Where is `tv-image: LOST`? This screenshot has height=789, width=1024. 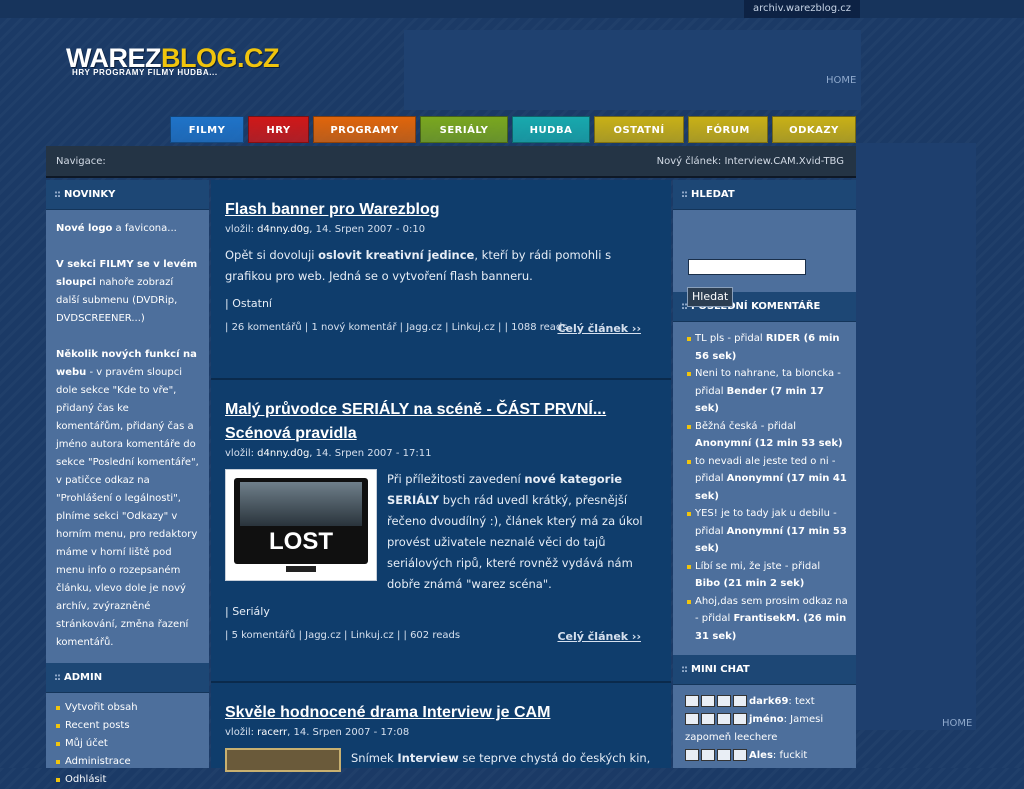 tv-image: LOST is located at coordinates (301, 521).